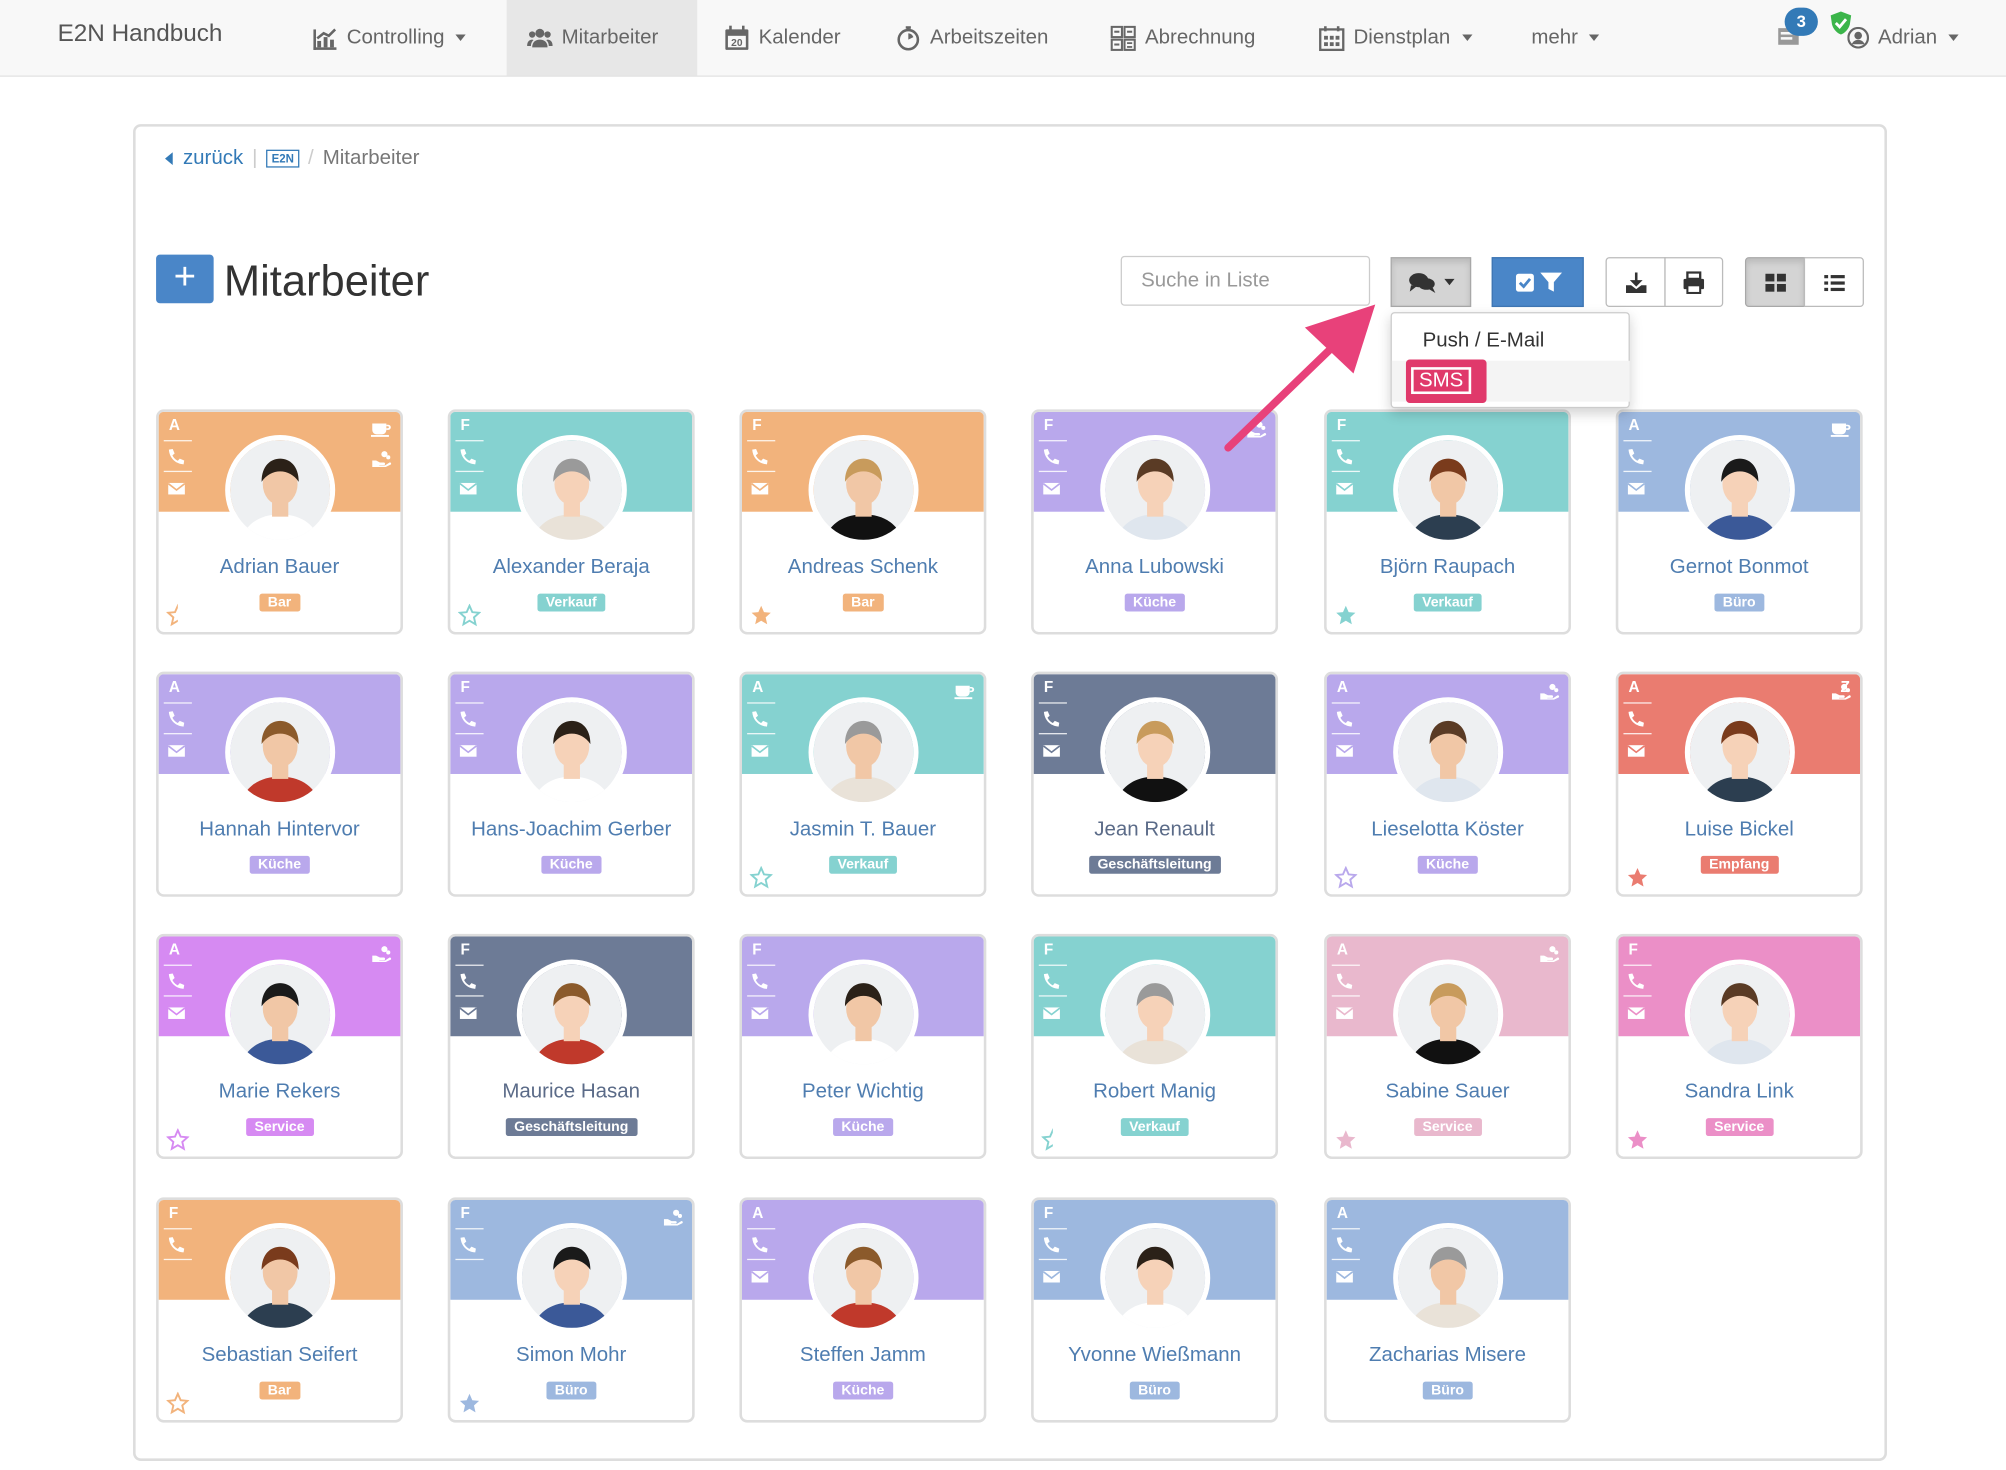 Image resolution: width=2006 pixels, height=1470 pixels. What do you see at coordinates (1739, 1046) in the screenshot?
I see `employee-card: F Sandra Link Service` at bounding box center [1739, 1046].